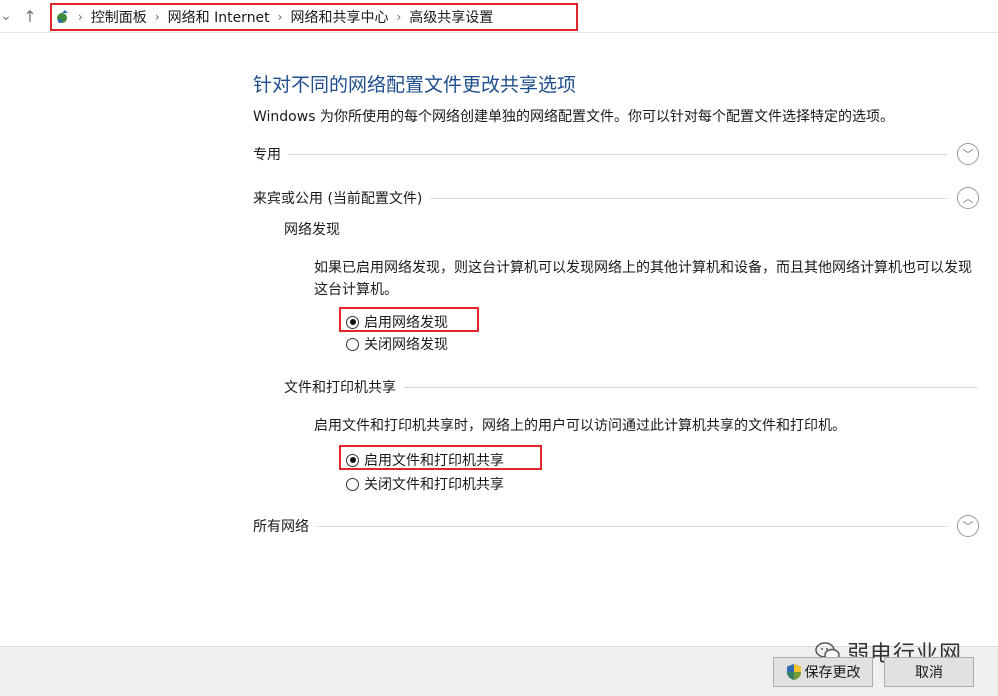 This screenshot has width=998, height=696. What do you see at coordinates (434, 485) in the screenshot?
I see `radio-label: 关闭文件和打印机共享` at bounding box center [434, 485].